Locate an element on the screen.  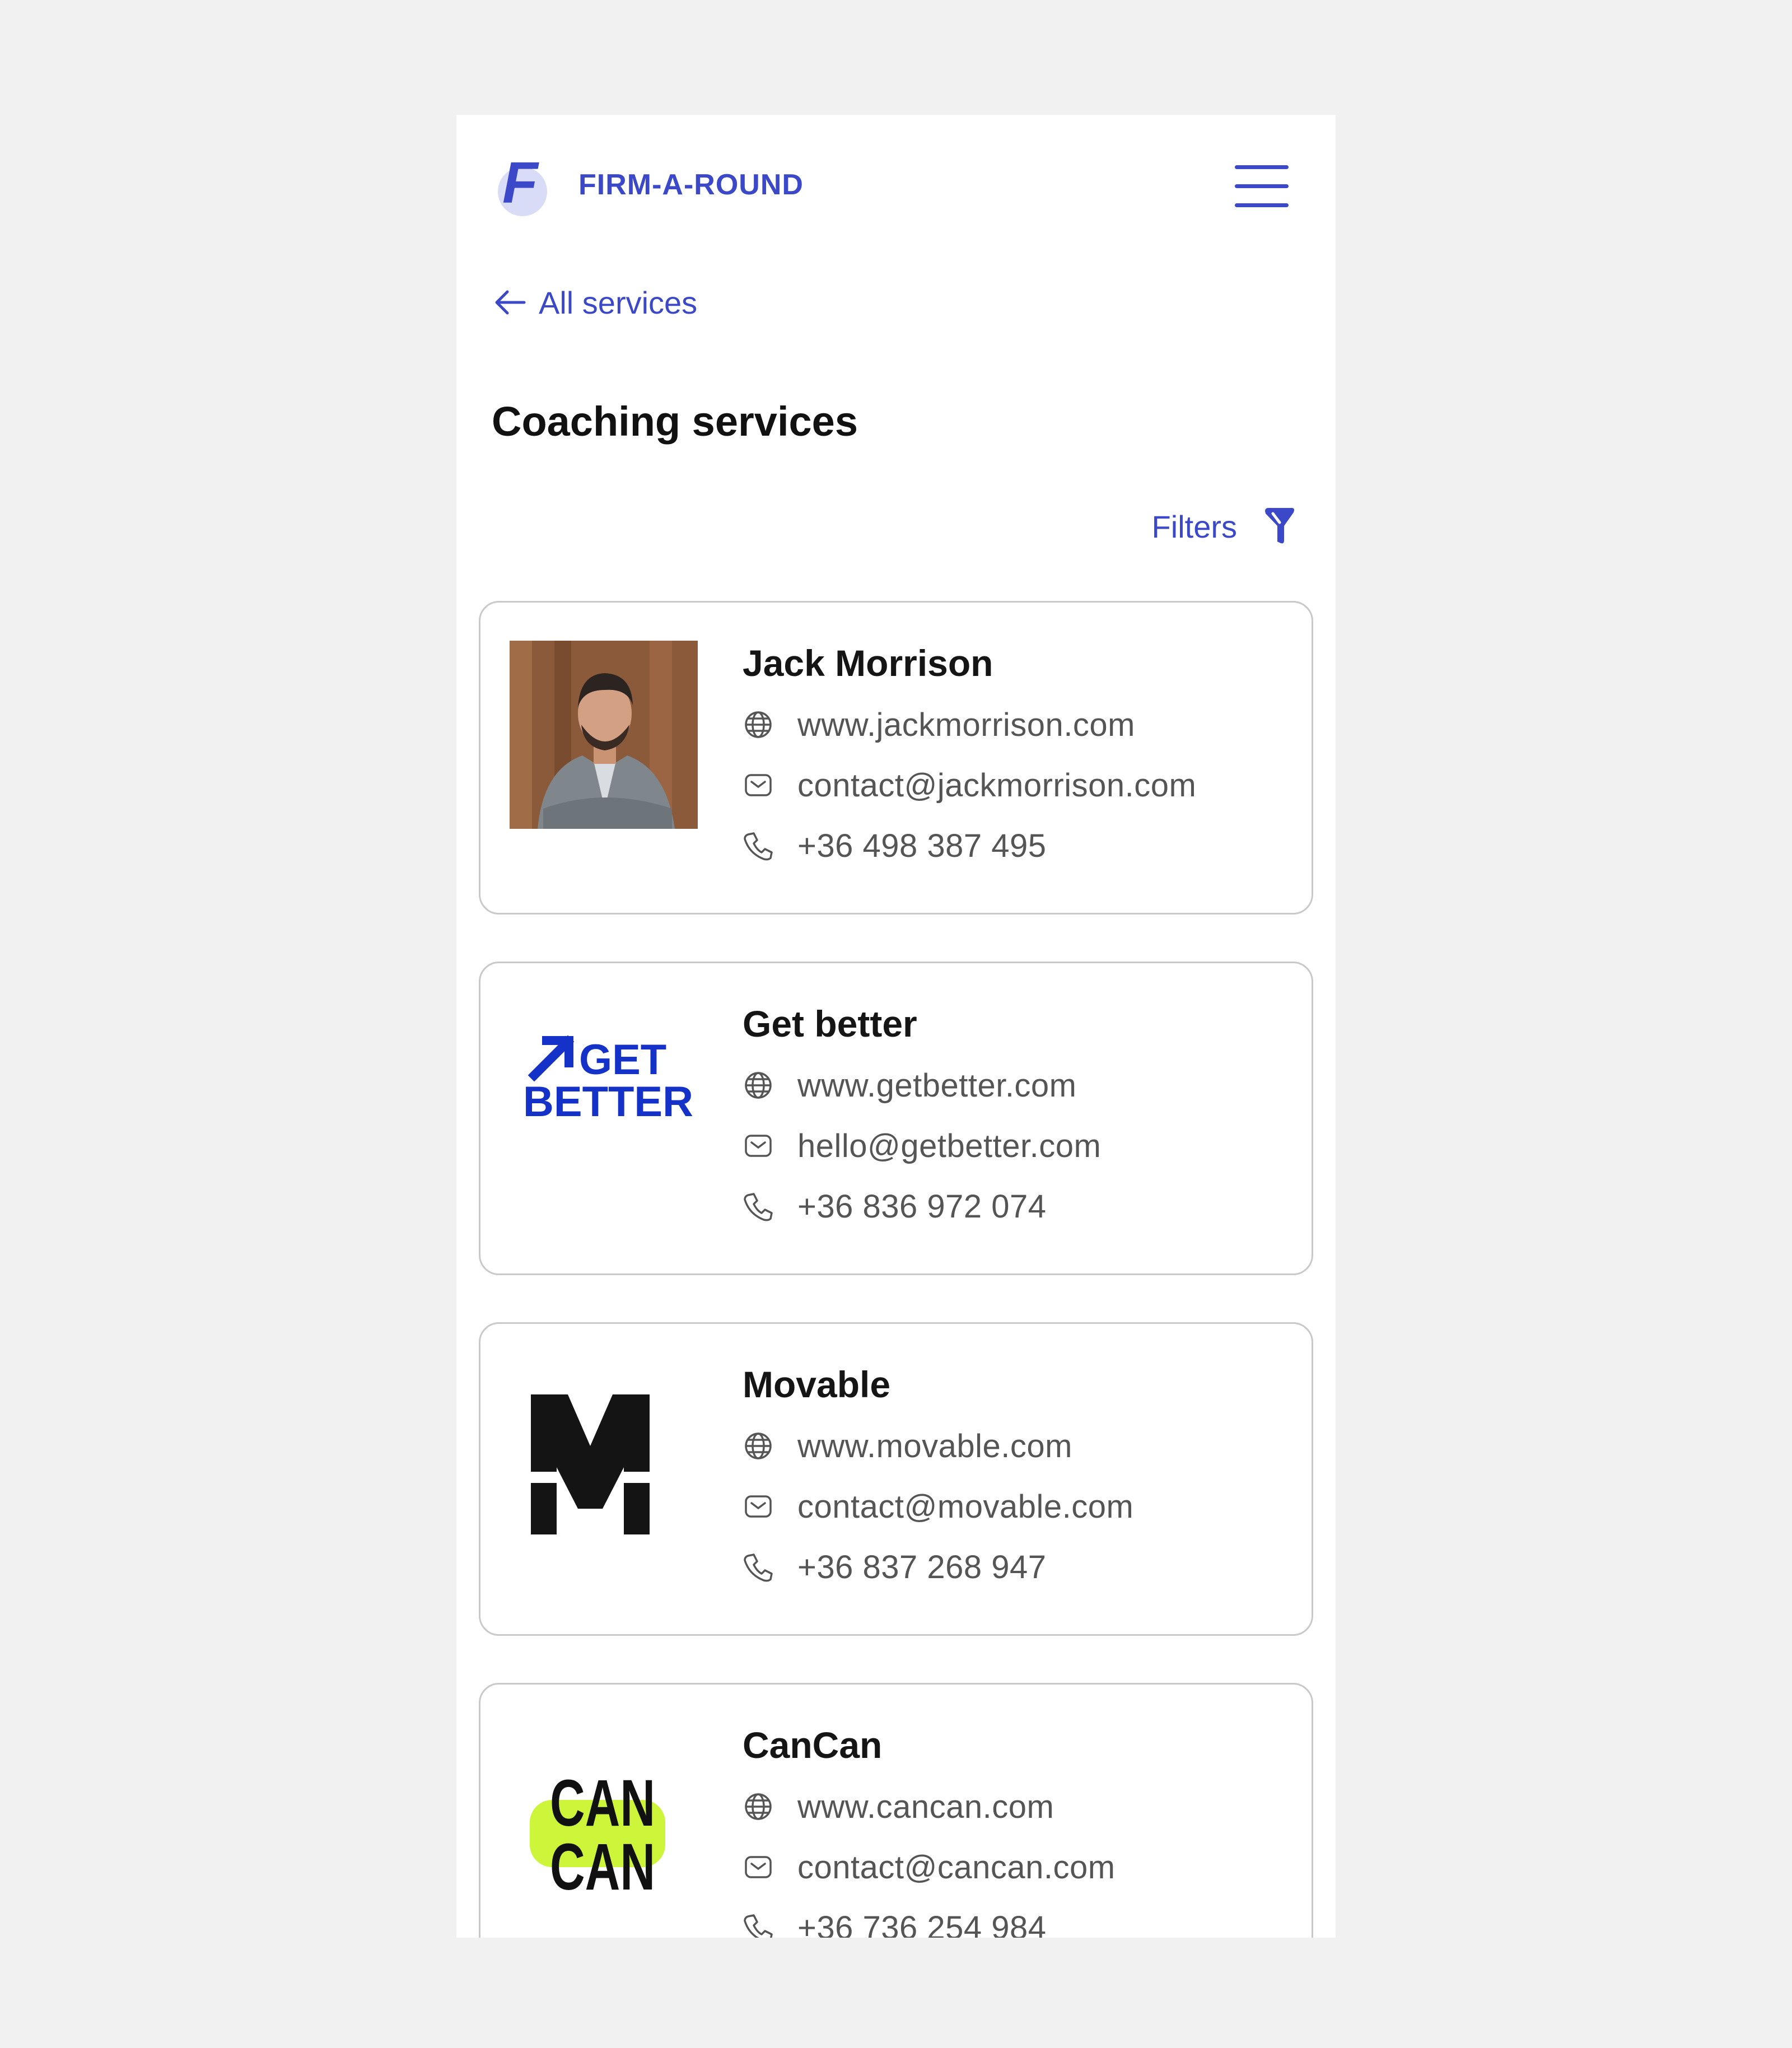
phone-row: +36 498 387 495 is located at coordinates (895, 845).